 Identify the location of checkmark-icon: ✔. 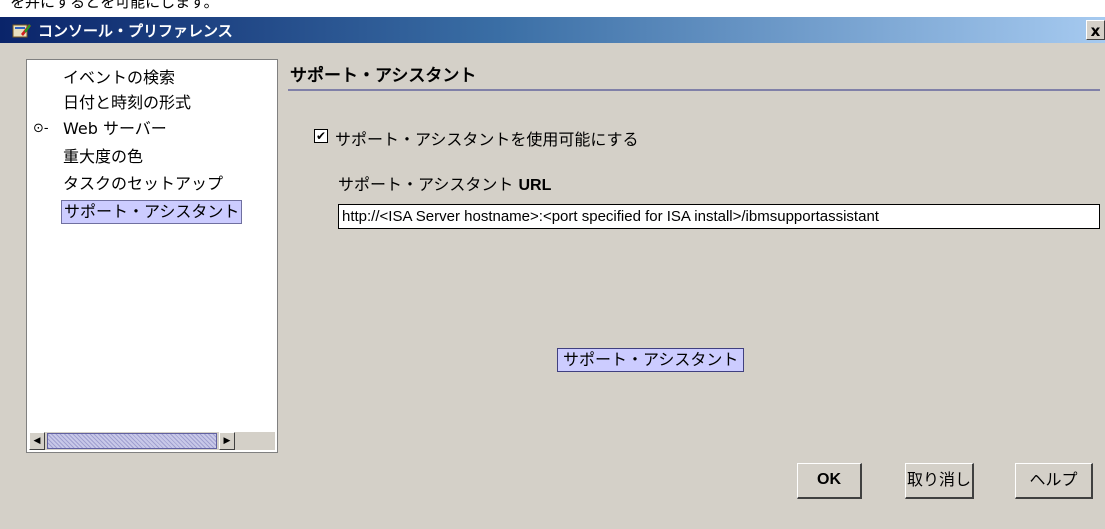
(321, 136).